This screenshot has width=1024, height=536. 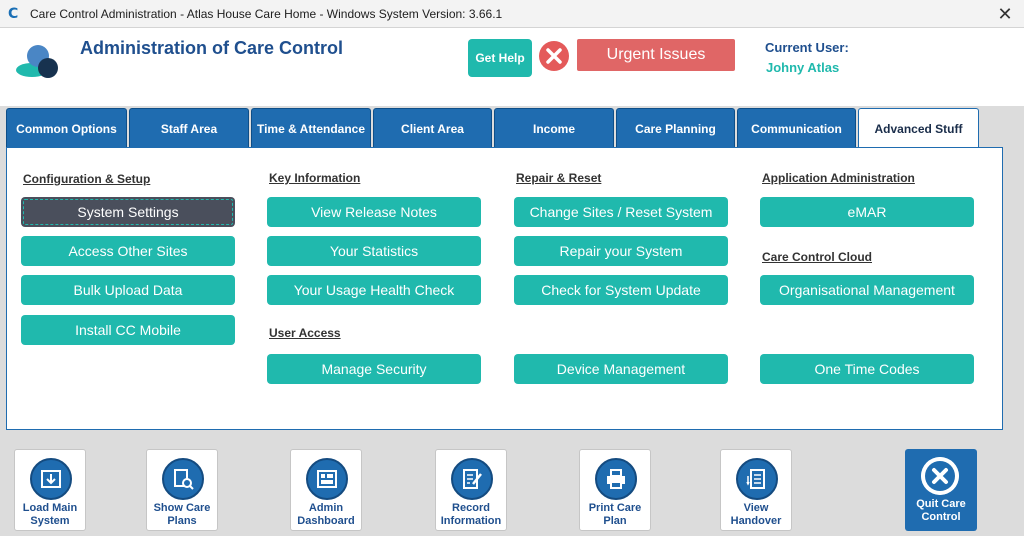 What do you see at coordinates (471, 508) in the screenshot?
I see `tile-label: Record` at bounding box center [471, 508].